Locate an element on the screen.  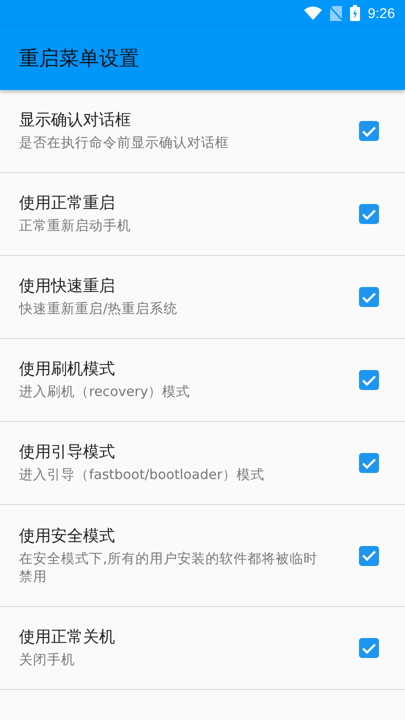
setting-title: 使用快速重启 is located at coordinates (67, 286).